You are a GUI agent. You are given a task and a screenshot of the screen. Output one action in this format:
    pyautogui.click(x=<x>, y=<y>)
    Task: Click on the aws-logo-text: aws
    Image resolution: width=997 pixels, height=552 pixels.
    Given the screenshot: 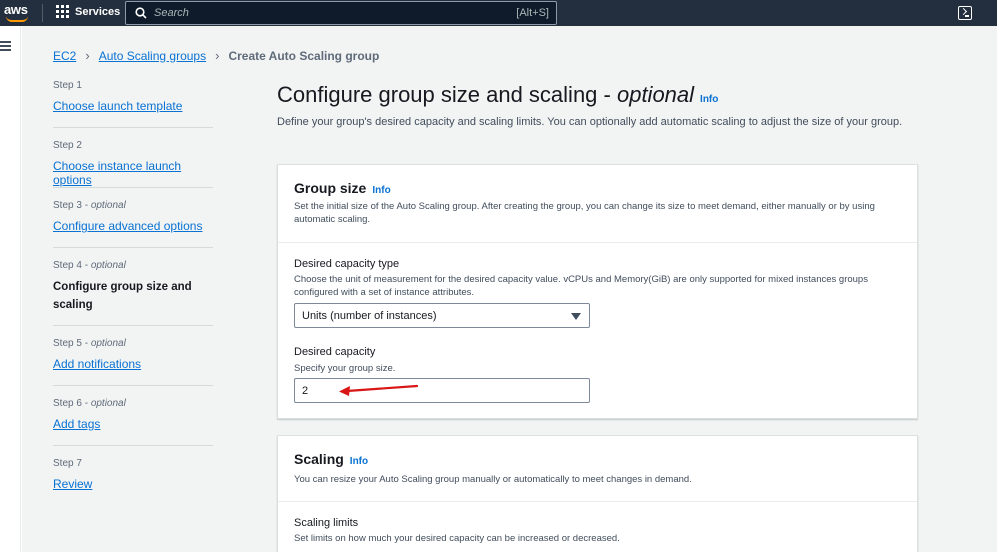 What is the action you would take?
    pyautogui.click(x=16, y=9)
    